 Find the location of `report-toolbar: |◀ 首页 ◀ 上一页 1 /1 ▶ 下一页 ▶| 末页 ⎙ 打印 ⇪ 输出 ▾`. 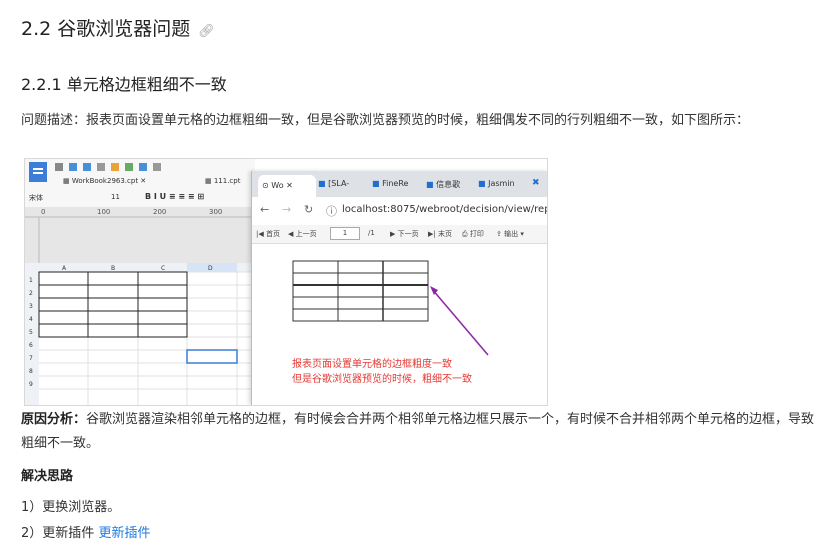

report-toolbar: |◀ 首页 ◀ 上一页 1 /1 ▶ 下一页 ▶| 末页 ⎙ 打印 ⇪ 输出 ▾ is located at coordinates (399, 234).